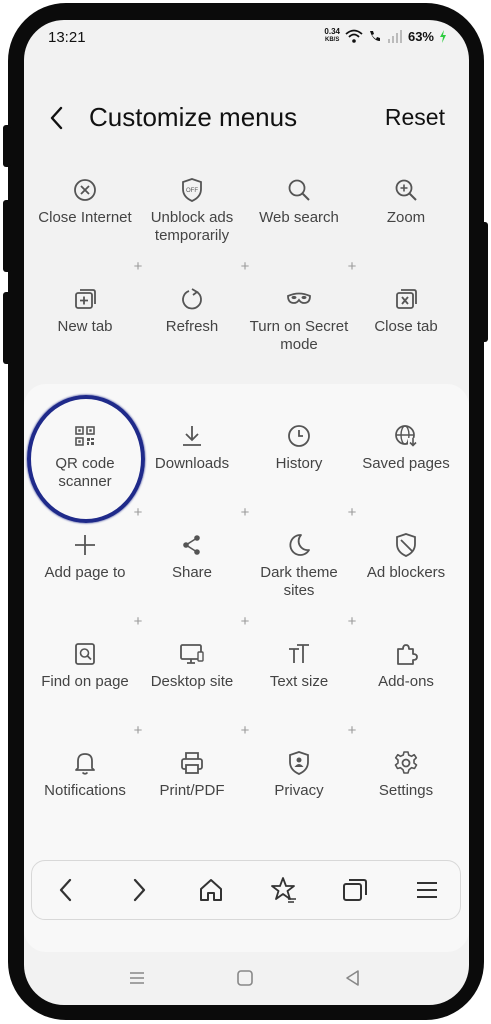  Describe the element at coordinates (211, 890) in the screenshot. I see `home-icon` at that location.